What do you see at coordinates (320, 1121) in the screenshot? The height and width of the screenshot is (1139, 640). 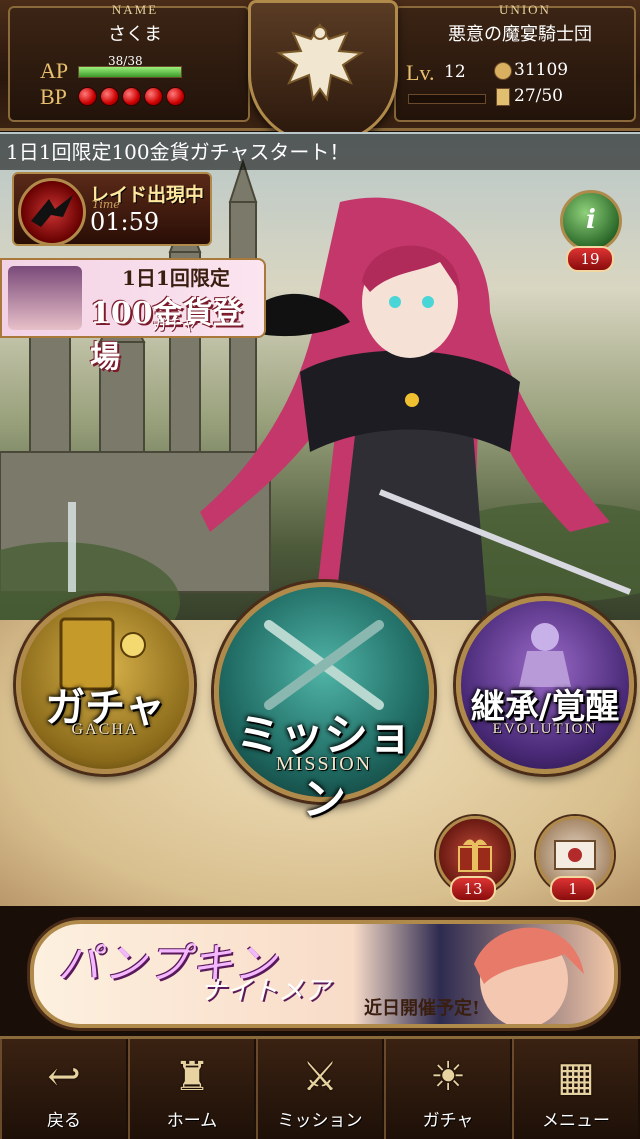 I see `nav-mission-label: ミッション` at bounding box center [320, 1121].